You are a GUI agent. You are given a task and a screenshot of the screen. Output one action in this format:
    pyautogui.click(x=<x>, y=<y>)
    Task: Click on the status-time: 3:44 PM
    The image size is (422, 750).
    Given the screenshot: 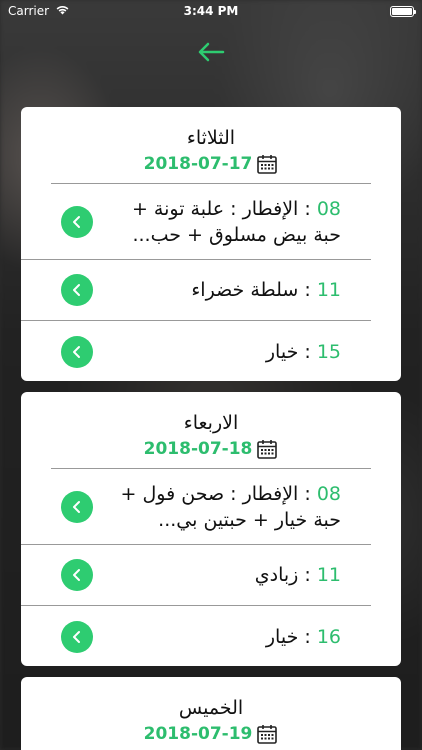 What is the action you would take?
    pyautogui.click(x=211, y=11)
    